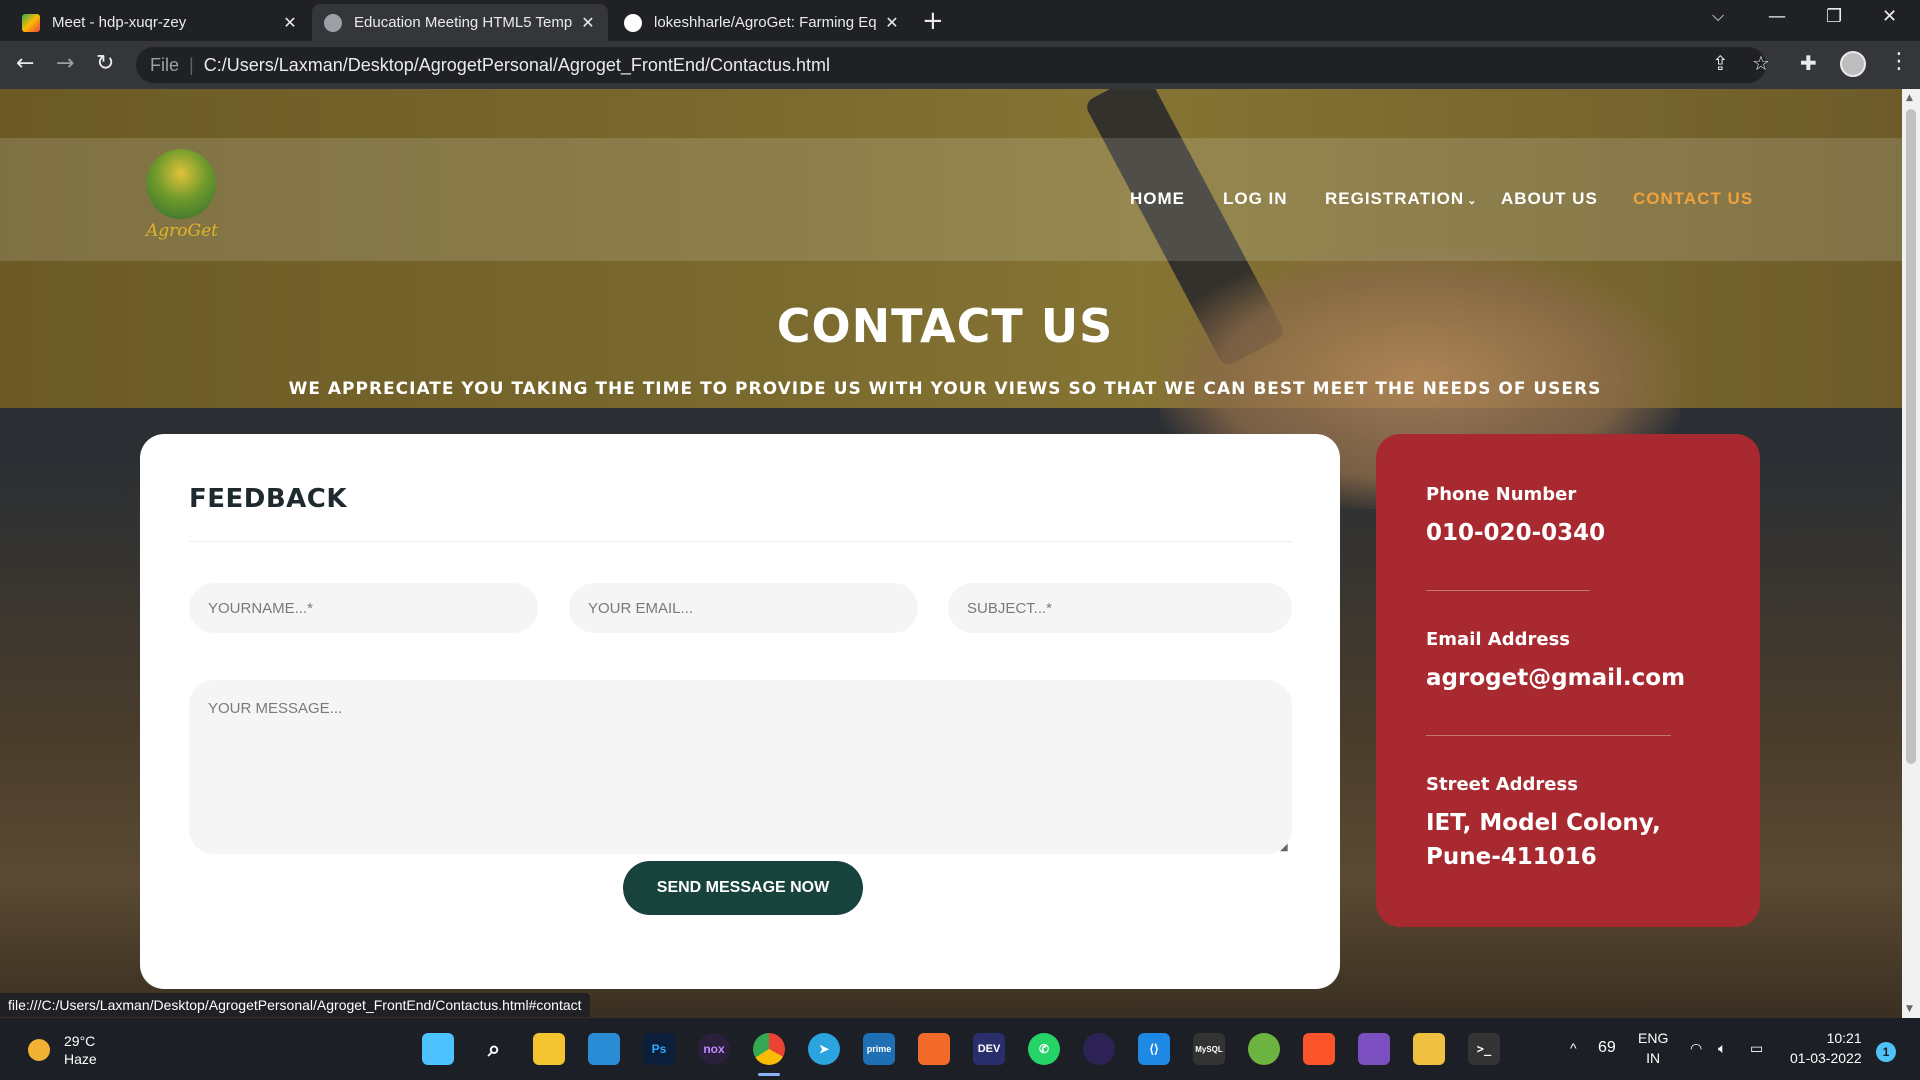 The width and height of the screenshot is (1920, 1080). Describe the element at coordinates (1255, 199) in the screenshot. I see `nav-login: LOG IN` at that location.